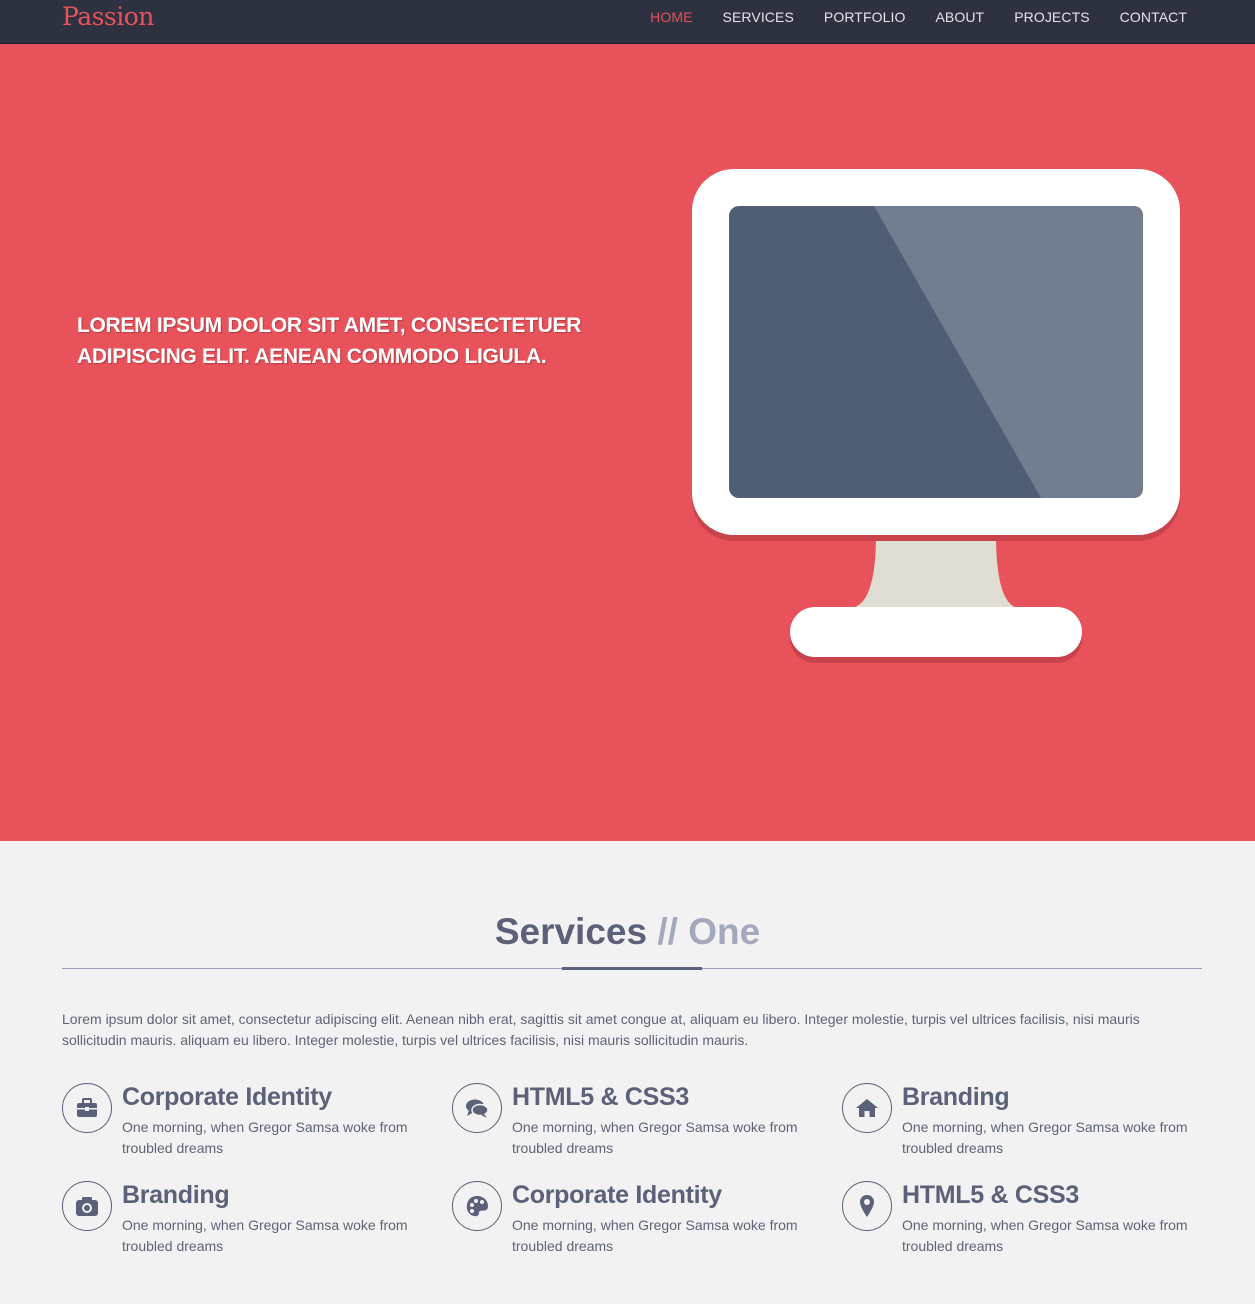 The image size is (1255, 1304). Describe the element at coordinates (477, 1108) in the screenshot. I see `comments-icon` at that location.